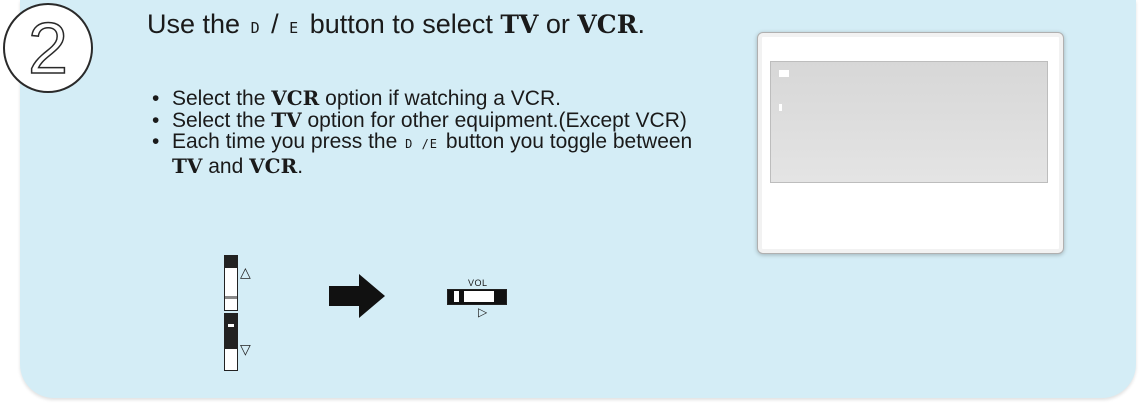  Describe the element at coordinates (300, 166) in the screenshot. I see `list-item-period: .` at that location.